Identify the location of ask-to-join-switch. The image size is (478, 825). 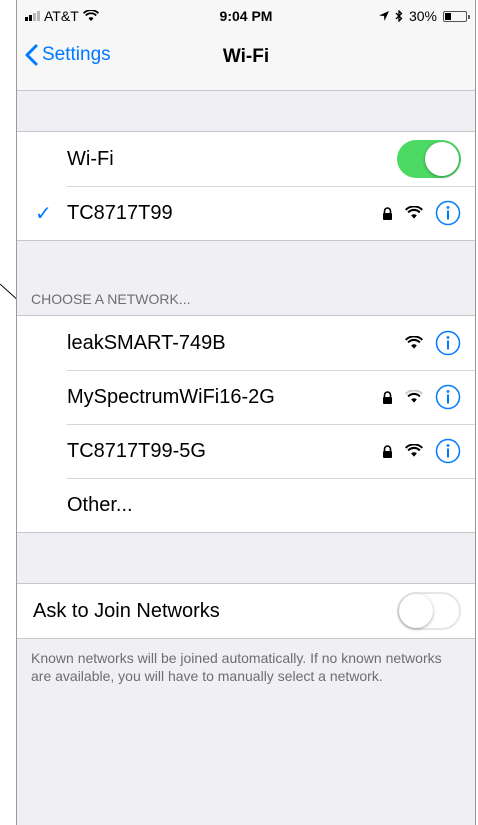
(429, 611).